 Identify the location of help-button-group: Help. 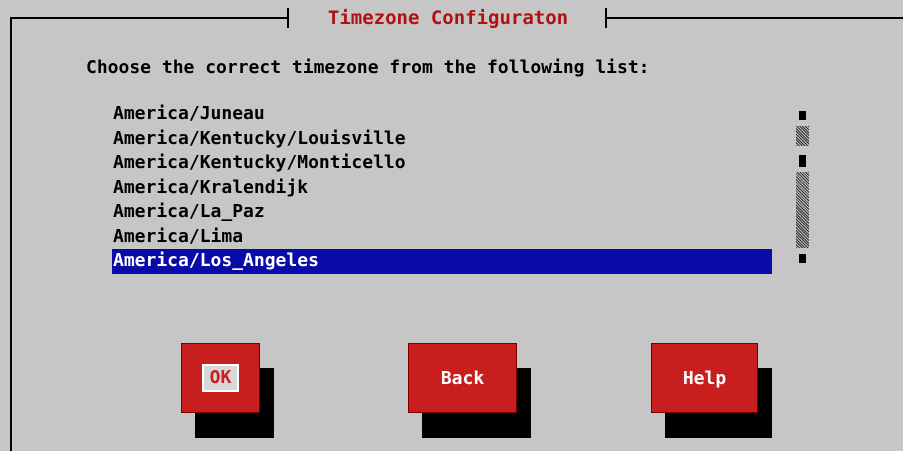
(712, 391).